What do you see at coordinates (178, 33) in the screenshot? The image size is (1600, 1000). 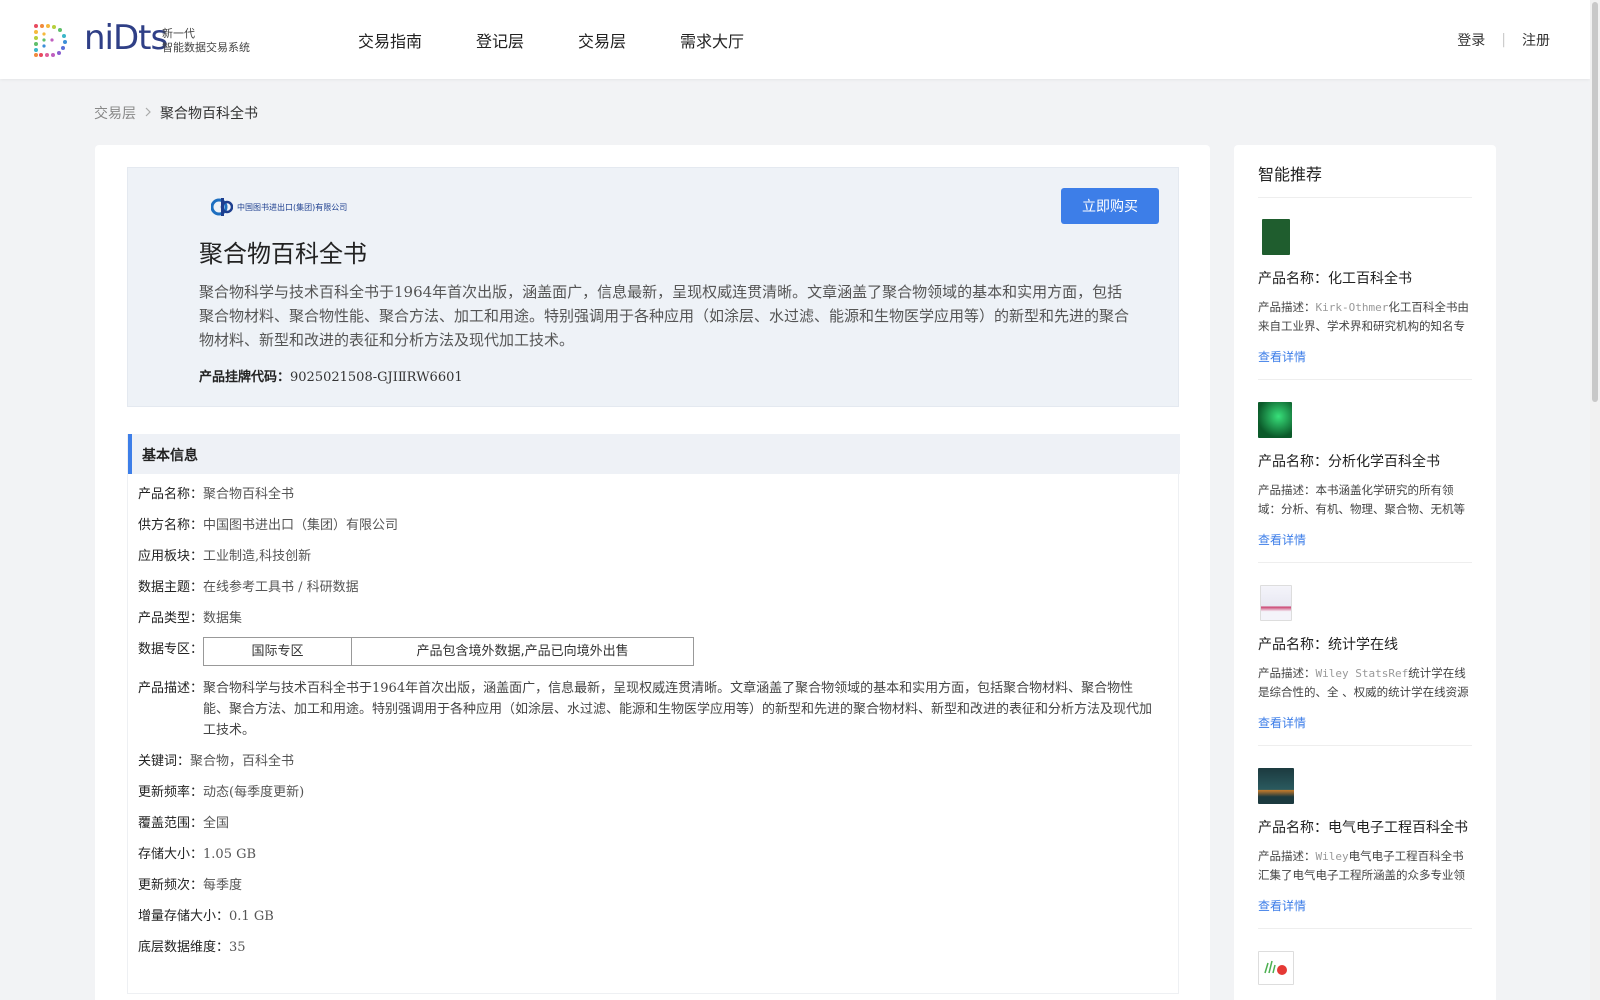 I see `logo-subtitle-line1: 新一代` at bounding box center [178, 33].